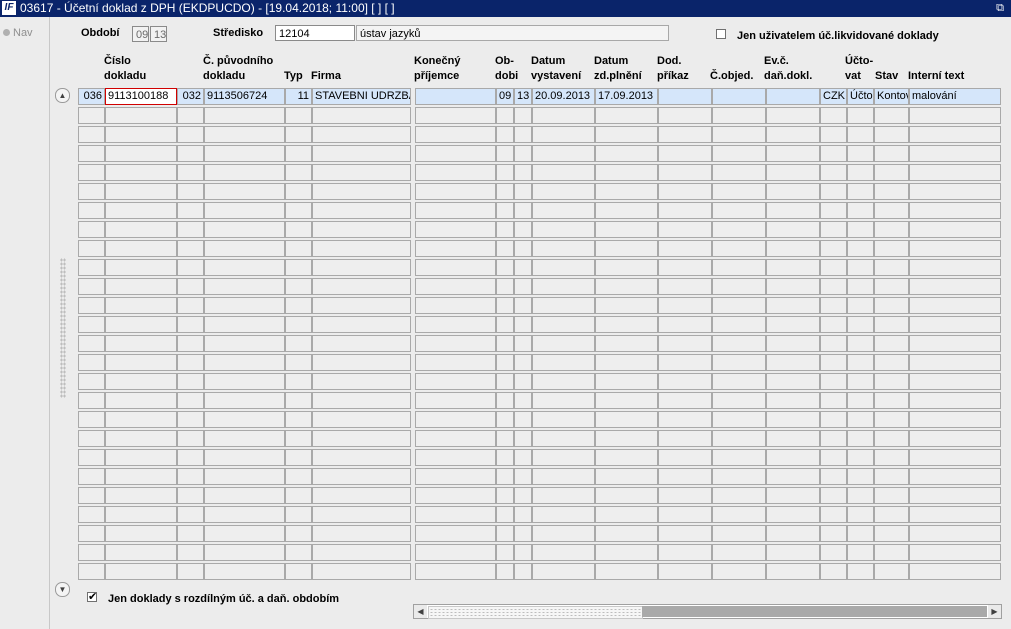  What do you see at coordinates (505, 96) in the screenshot?
I see `cell-obdobi-month: 09` at bounding box center [505, 96].